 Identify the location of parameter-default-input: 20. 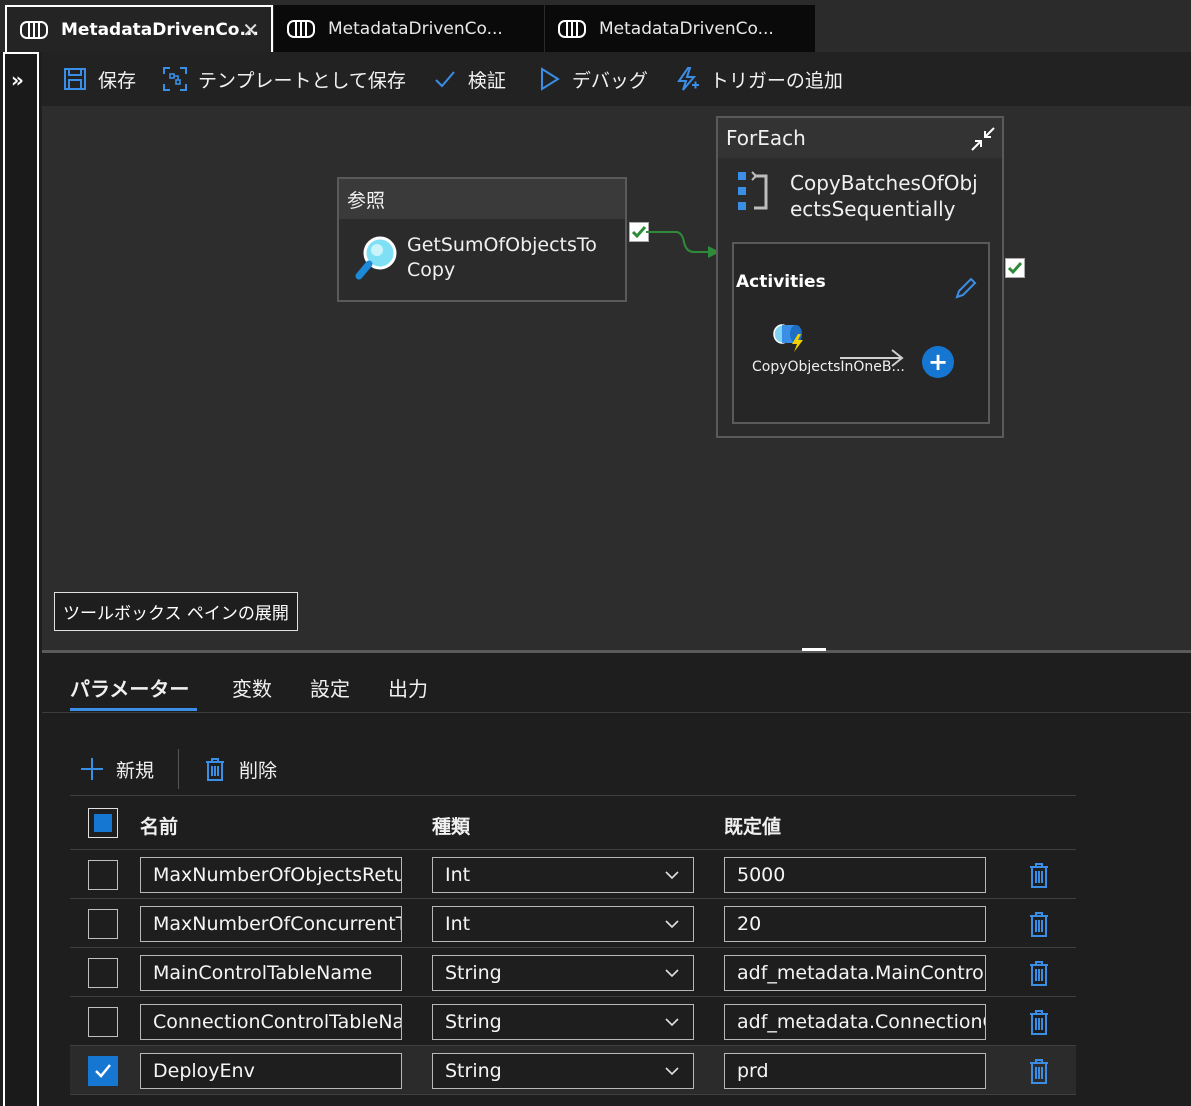
(855, 924).